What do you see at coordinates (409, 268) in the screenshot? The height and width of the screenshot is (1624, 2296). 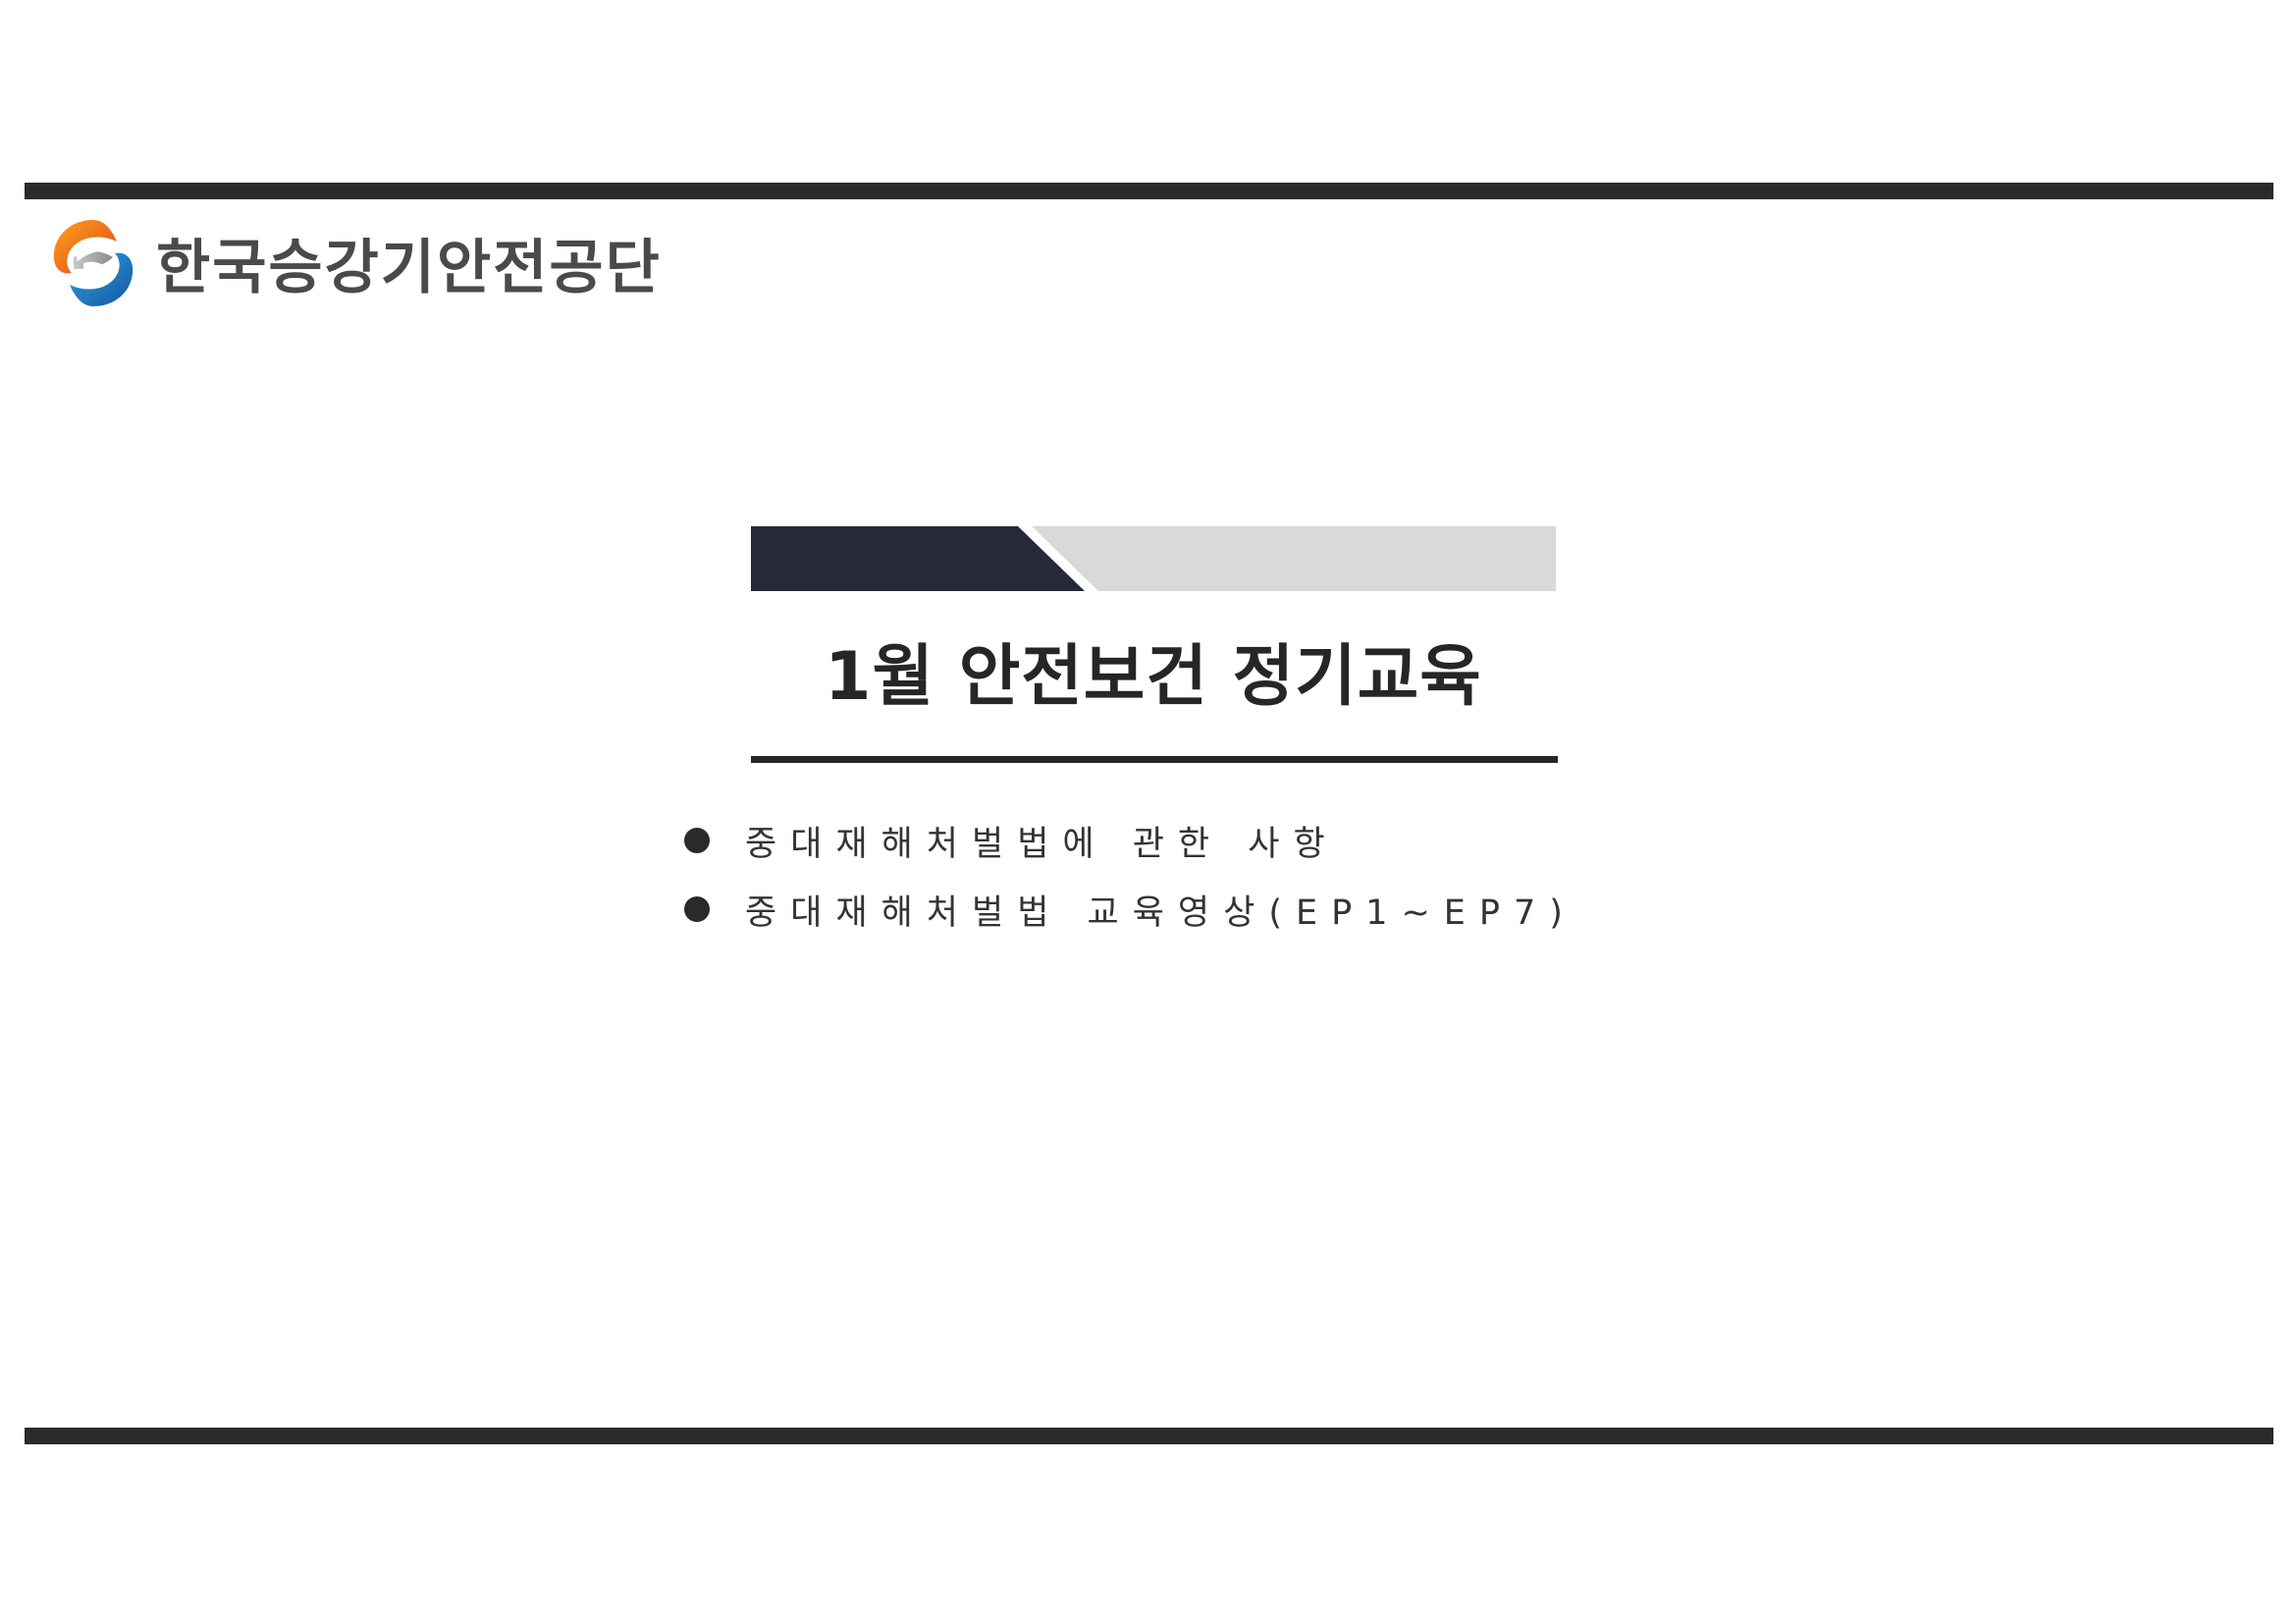 I see `organization-name: 한국승강기안전공단` at bounding box center [409, 268].